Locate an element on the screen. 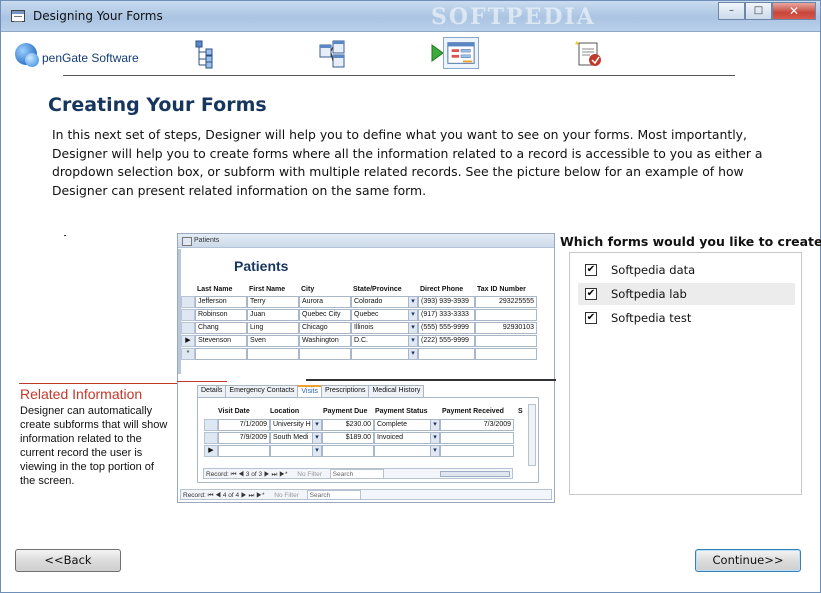 This screenshot has height=593, width=821. payment-status-cell: Complete is located at coordinates (407, 425).